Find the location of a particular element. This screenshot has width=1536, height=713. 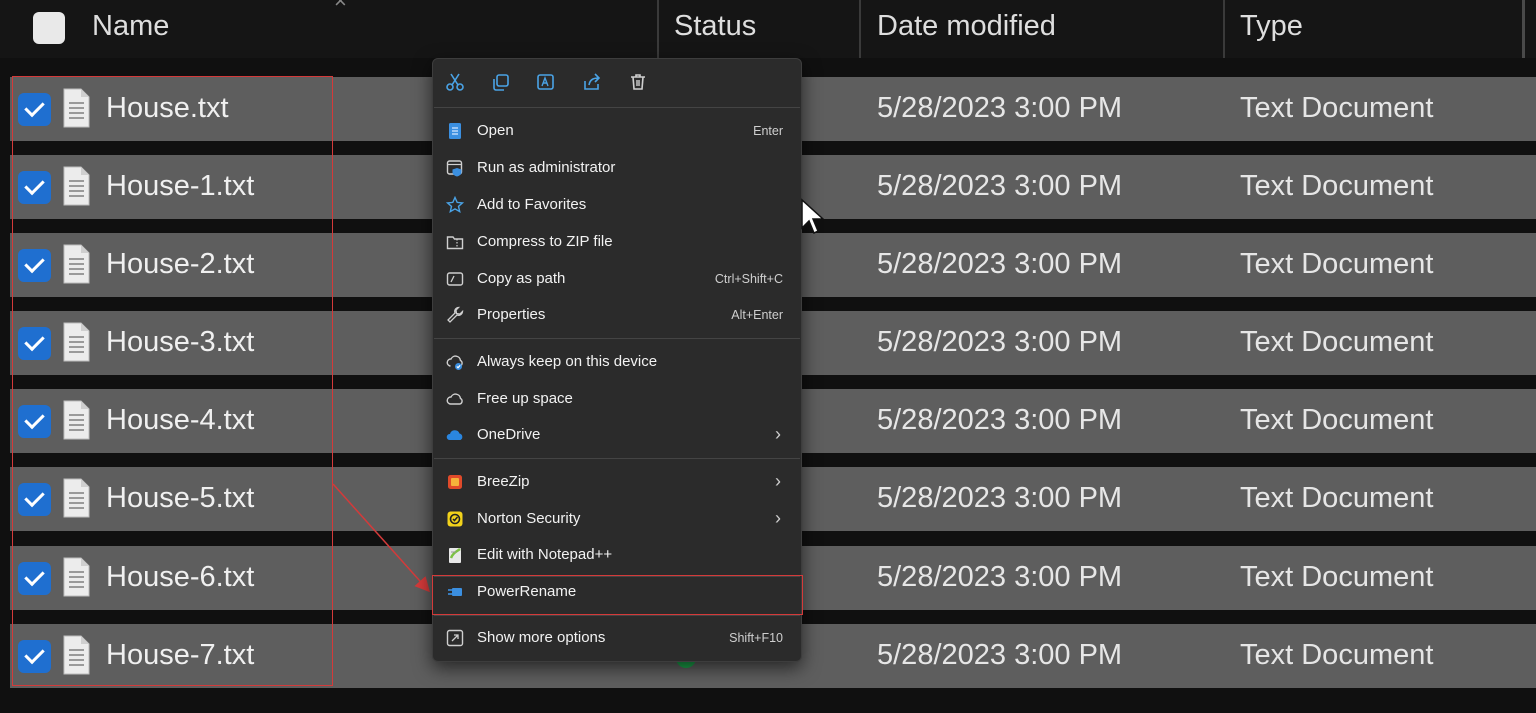

menu-item-always-keep: Always keep on this device is located at coordinates (618, 362).